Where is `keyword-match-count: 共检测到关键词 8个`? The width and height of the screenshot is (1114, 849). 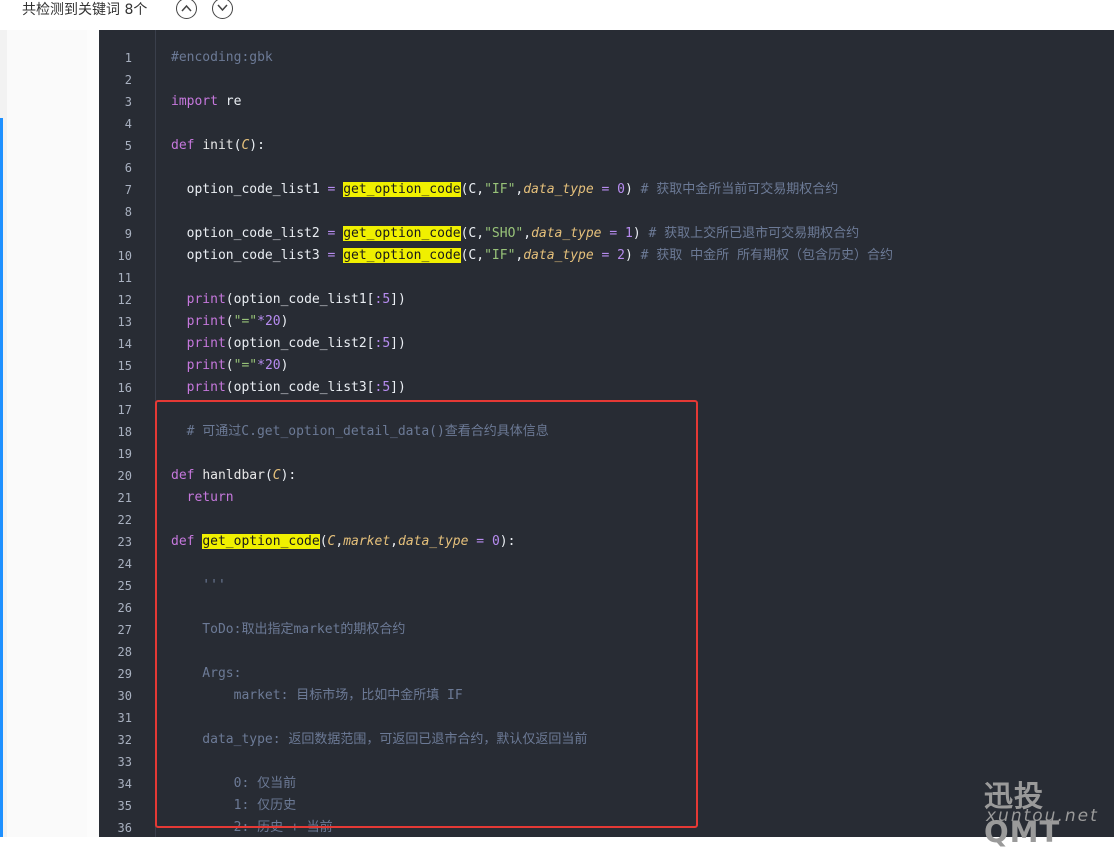 keyword-match-count: 共检测到关键词 8个 is located at coordinates (85, 10).